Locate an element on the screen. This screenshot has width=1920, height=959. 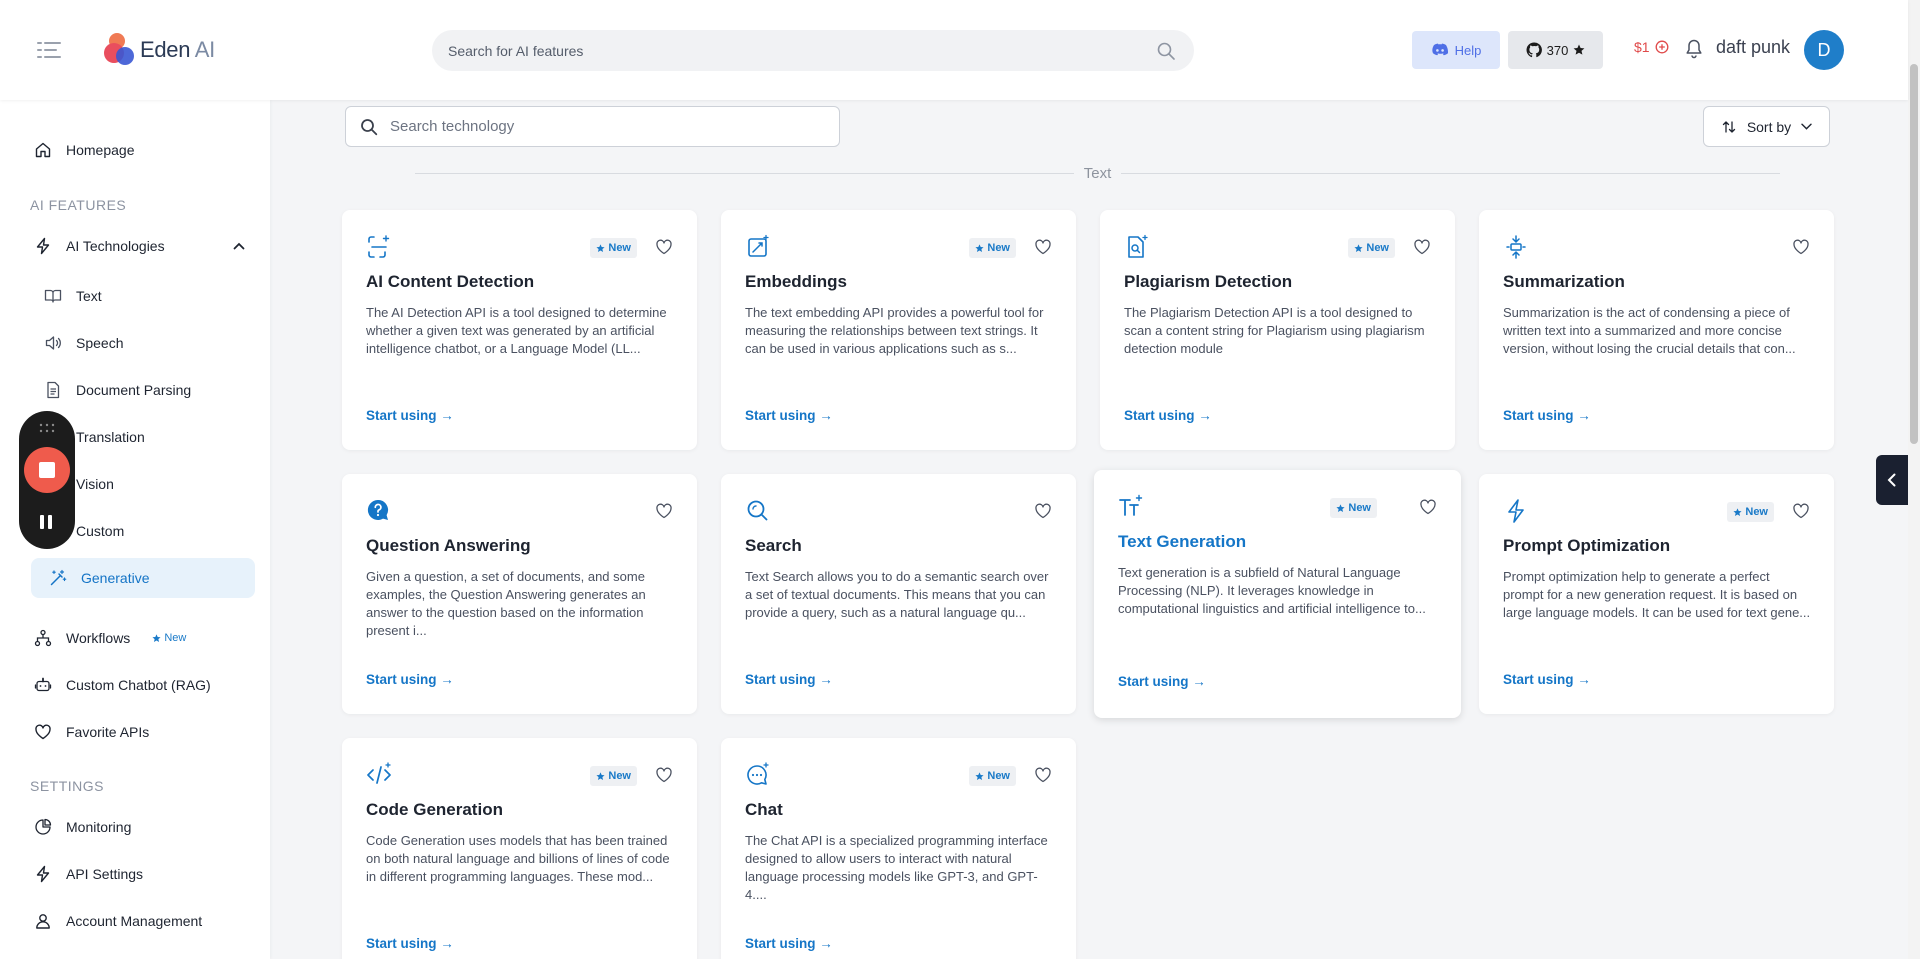
feature-search-input is located at coordinates (802, 50).